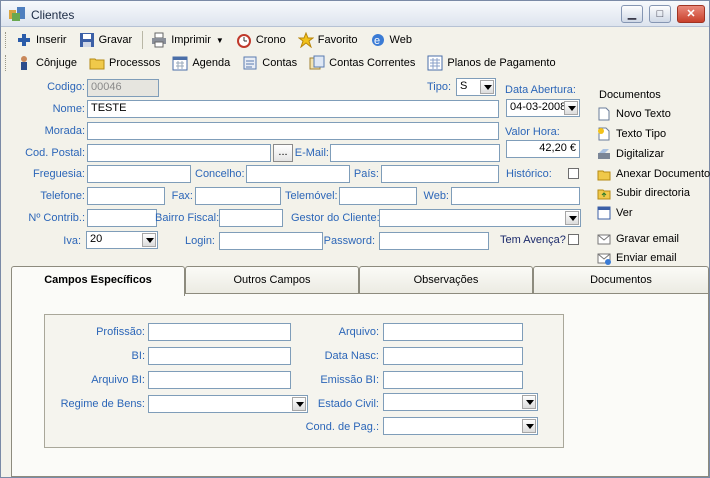 This screenshot has width=710, height=478. What do you see at coordinates (298, 174) in the screenshot?
I see `concelho-field` at bounding box center [298, 174].